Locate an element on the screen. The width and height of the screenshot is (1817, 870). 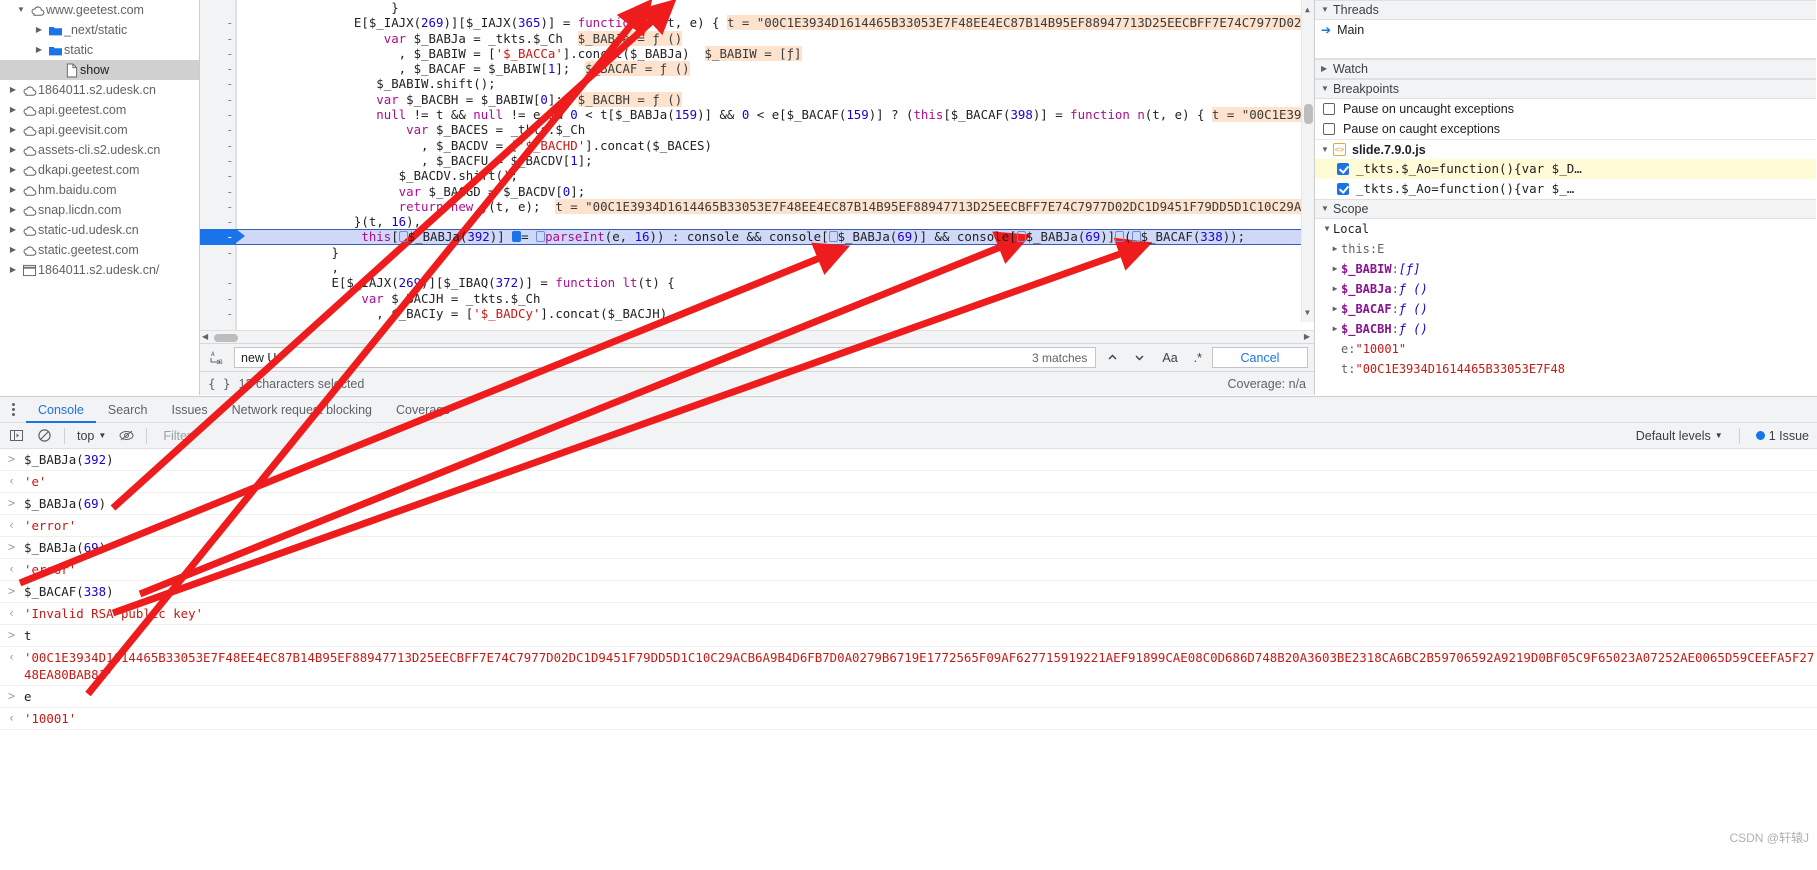
tree-item-hm-baidu-com: ▶ hm.baidu.com is located at coordinates (99, 190).